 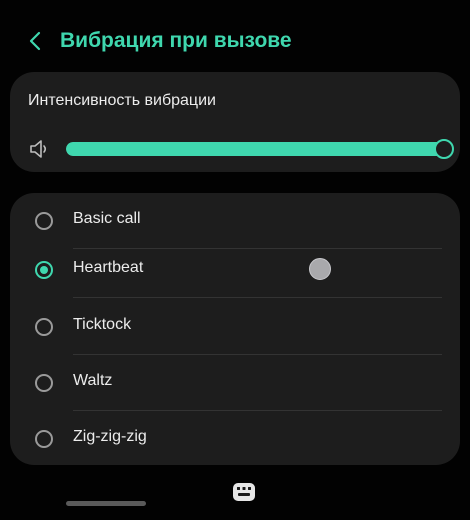 I want to click on intensity-label: Интенсивность вибрации, so click(x=122, y=100).